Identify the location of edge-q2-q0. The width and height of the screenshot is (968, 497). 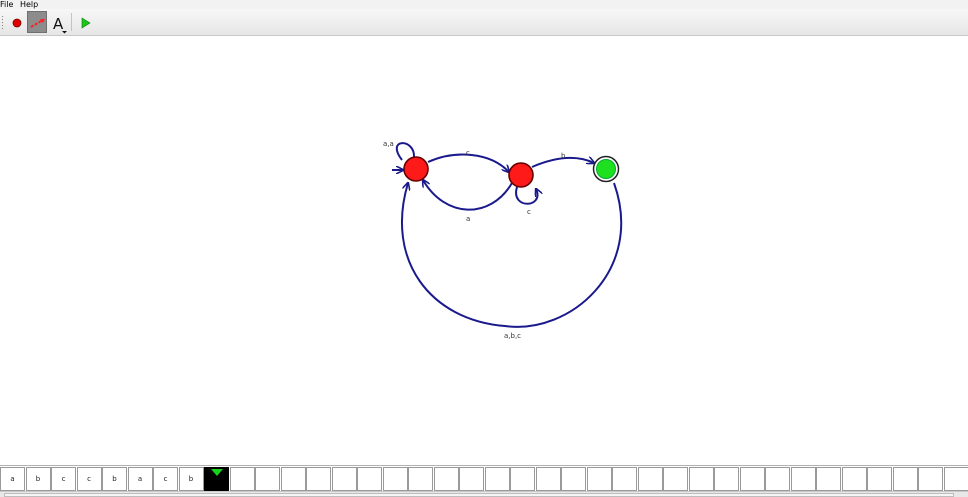
(511, 255).